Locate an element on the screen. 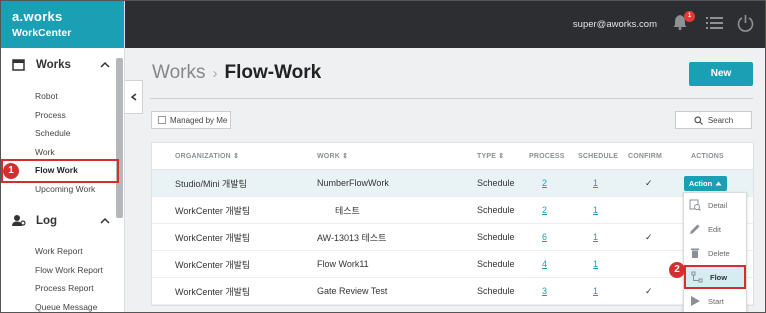 The image size is (766, 313). checkbox-icon is located at coordinates (162, 120).